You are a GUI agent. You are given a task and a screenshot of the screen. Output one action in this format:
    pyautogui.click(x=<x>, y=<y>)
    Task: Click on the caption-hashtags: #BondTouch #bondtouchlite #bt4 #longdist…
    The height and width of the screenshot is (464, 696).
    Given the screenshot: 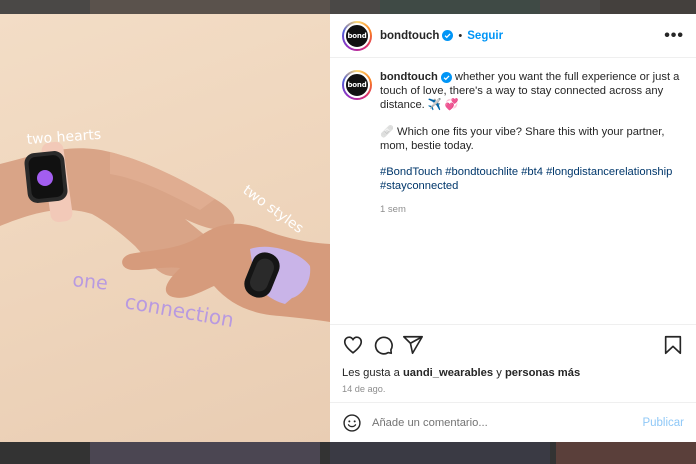 What is the action you would take?
    pyautogui.click(x=532, y=179)
    